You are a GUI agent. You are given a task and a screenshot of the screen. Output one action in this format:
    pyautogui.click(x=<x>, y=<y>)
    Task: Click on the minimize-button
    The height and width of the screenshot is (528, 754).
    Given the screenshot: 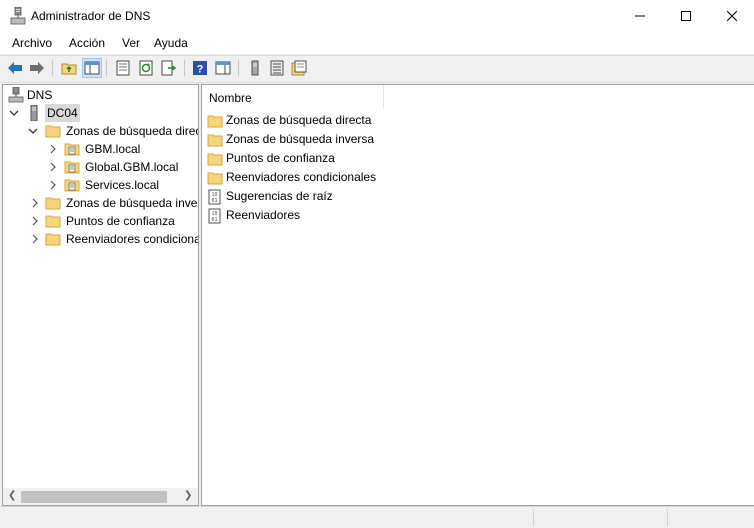 What is the action you would take?
    pyautogui.click(x=640, y=16)
    